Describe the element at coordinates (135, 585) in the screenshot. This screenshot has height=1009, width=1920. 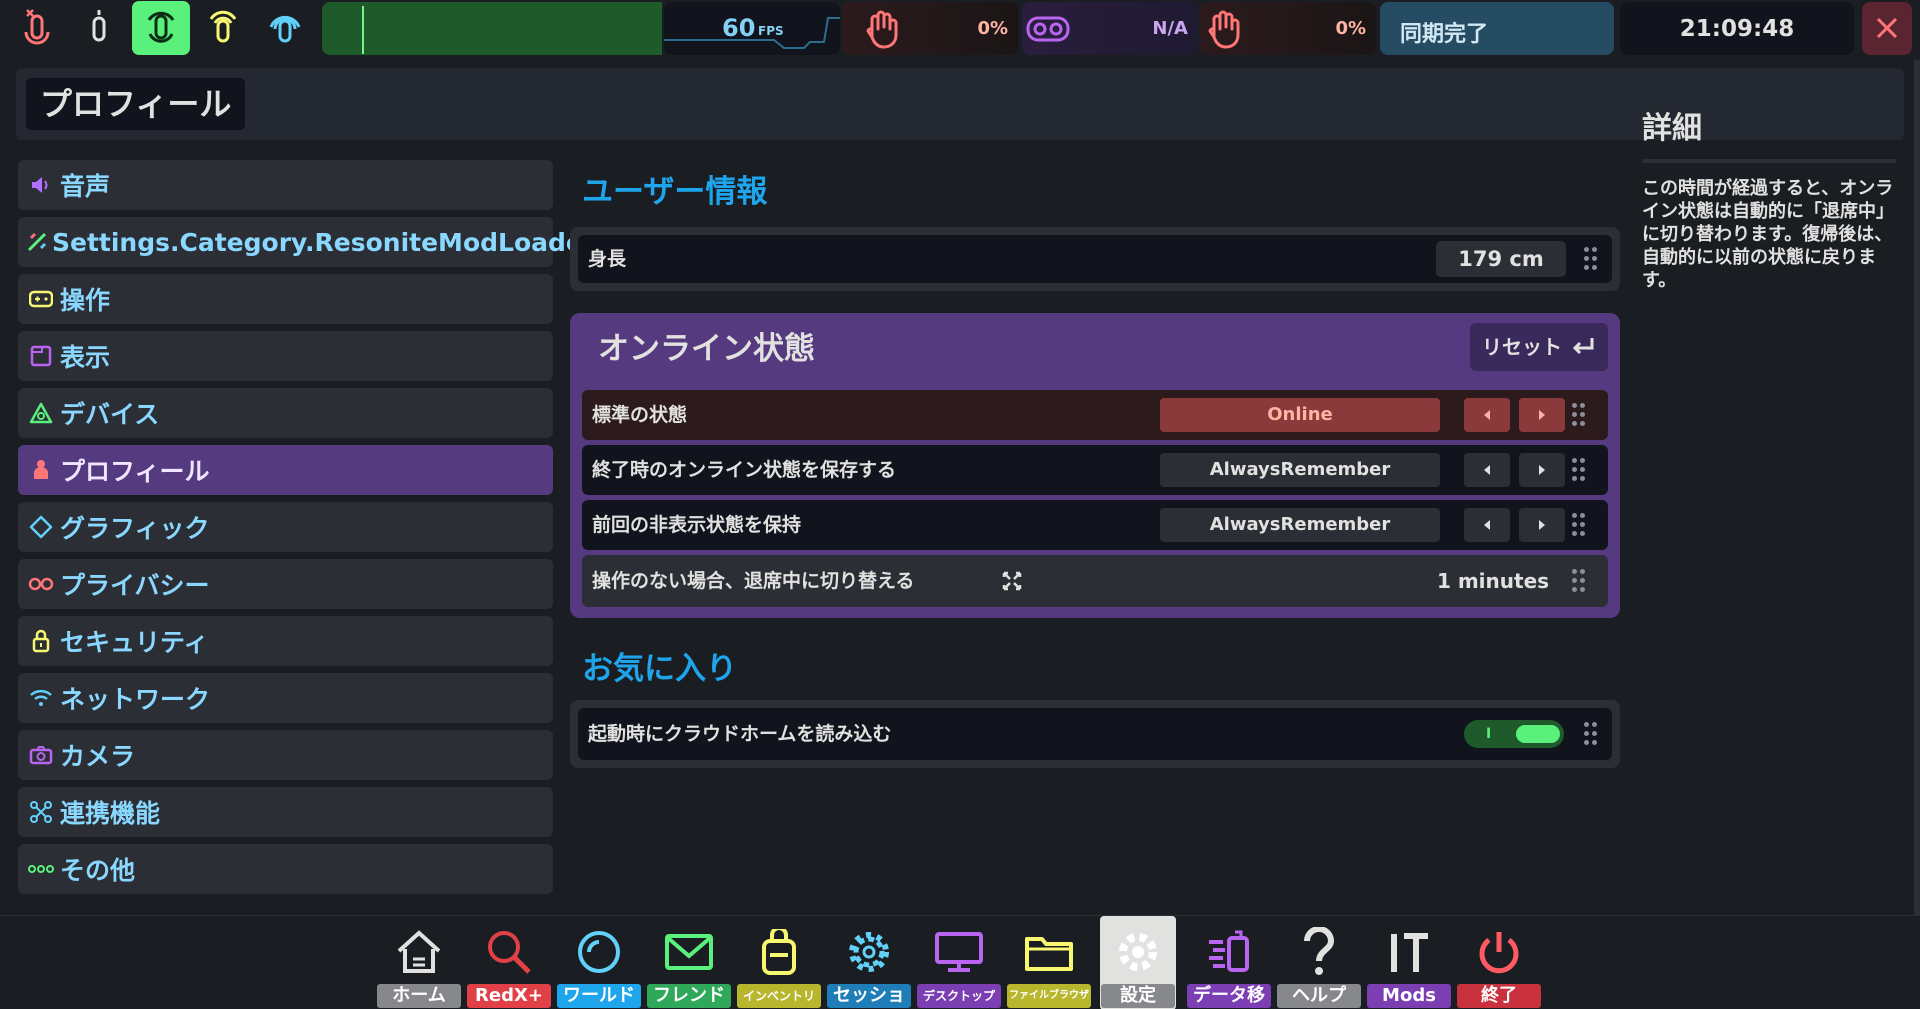
I see `sidebar-item-label: プライバシー` at that location.